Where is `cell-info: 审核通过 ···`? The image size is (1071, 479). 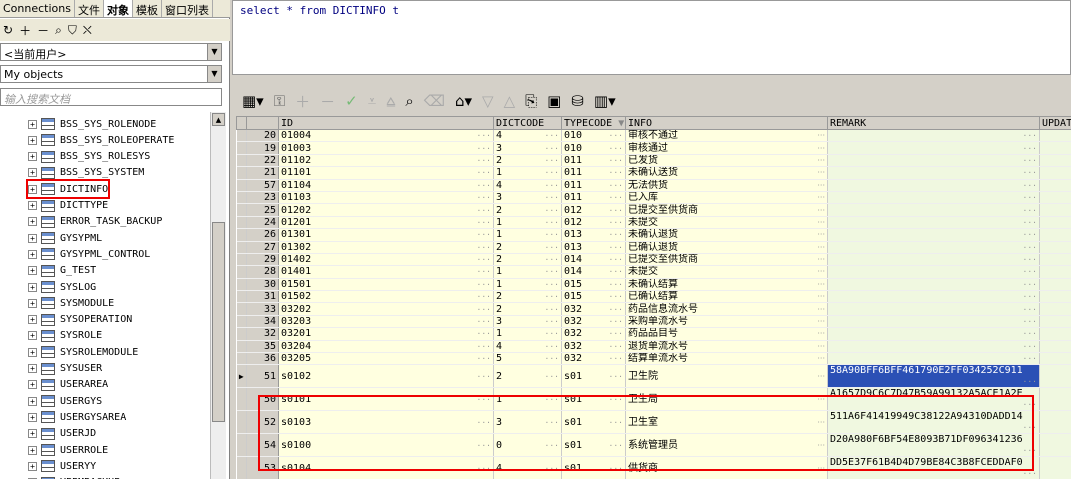
cell-info: 审核通过 ··· is located at coordinates (726, 148).